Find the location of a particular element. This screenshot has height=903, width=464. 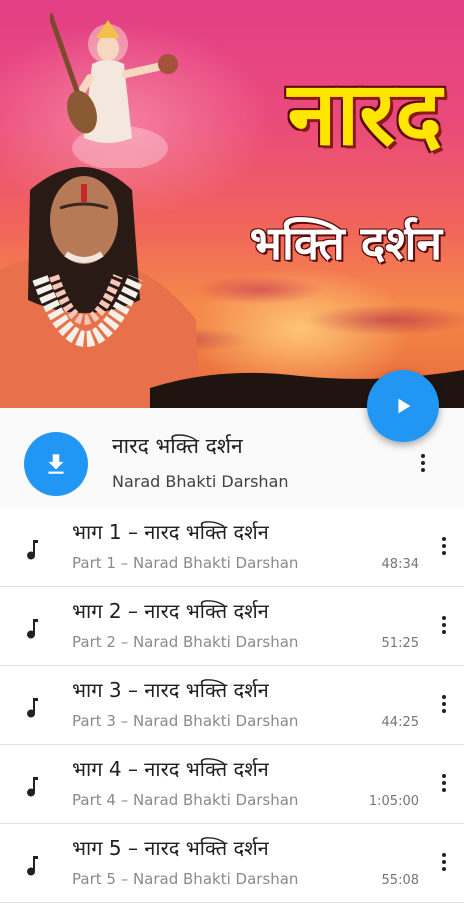

album-title: नारद भक्ति दर्शन is located at coordinates (177, 446).